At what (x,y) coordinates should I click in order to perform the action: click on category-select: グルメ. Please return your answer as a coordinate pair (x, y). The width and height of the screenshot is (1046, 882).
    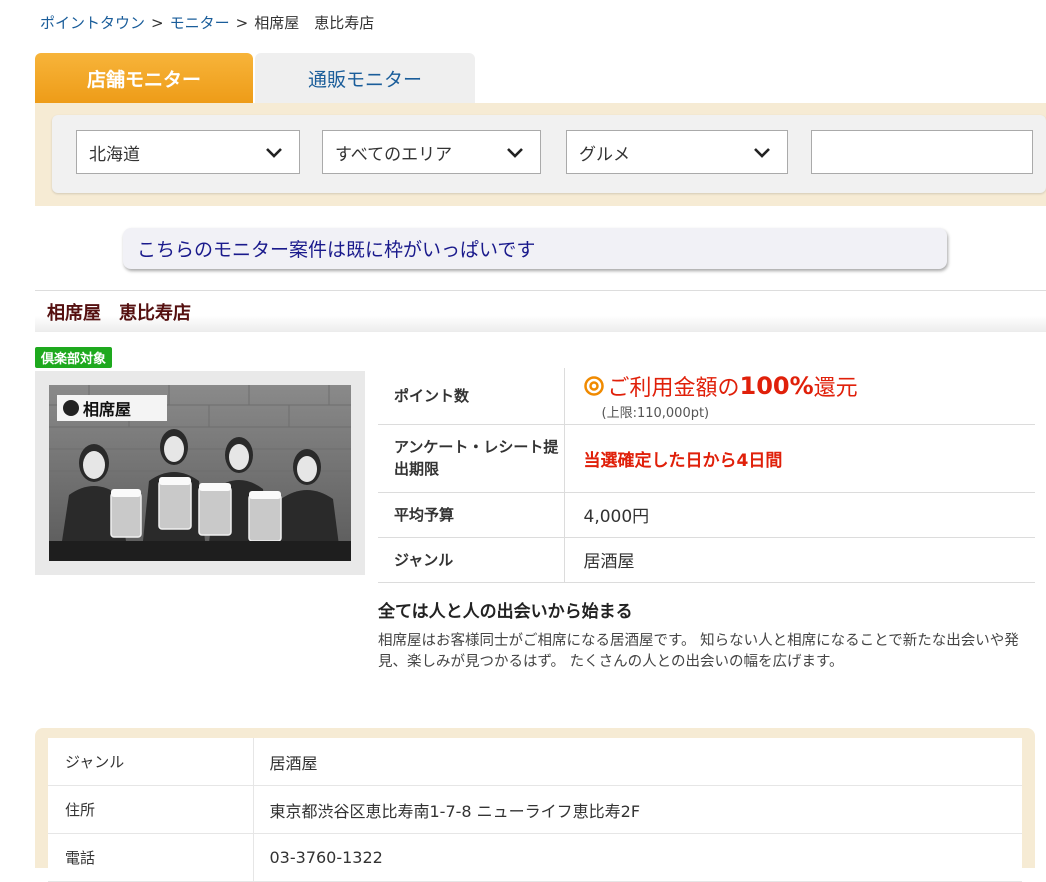
    Looking at the image, I should click on (677, 152).